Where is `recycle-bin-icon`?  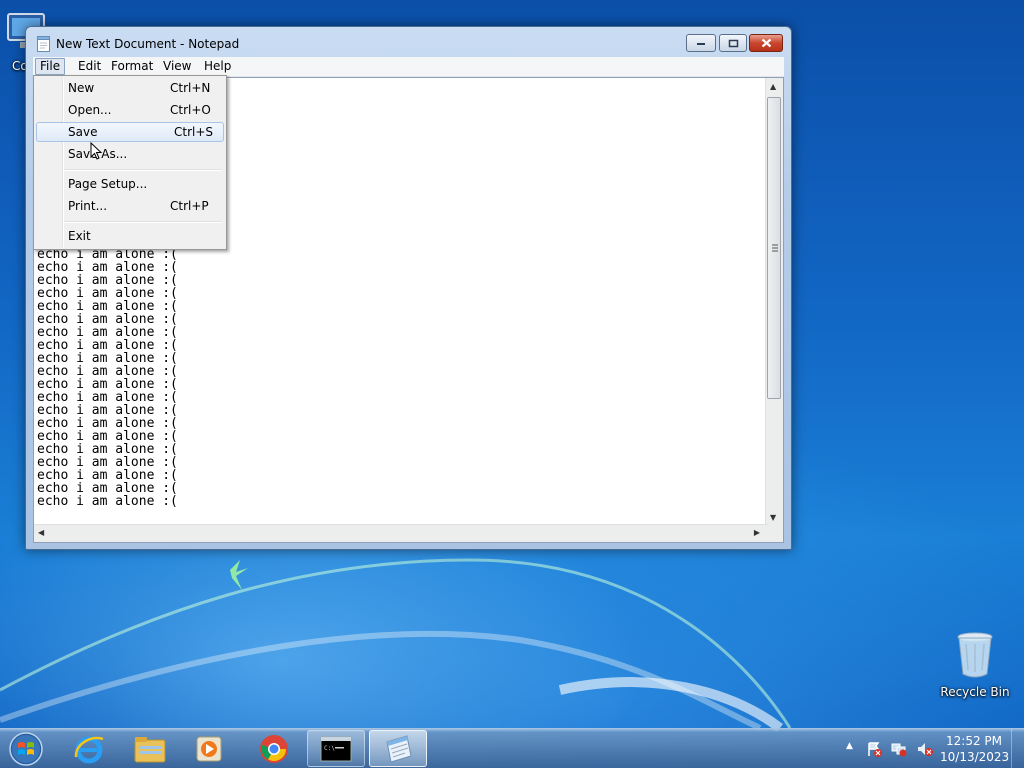
recycle-bin-icon is located at coordinates (975, 655).